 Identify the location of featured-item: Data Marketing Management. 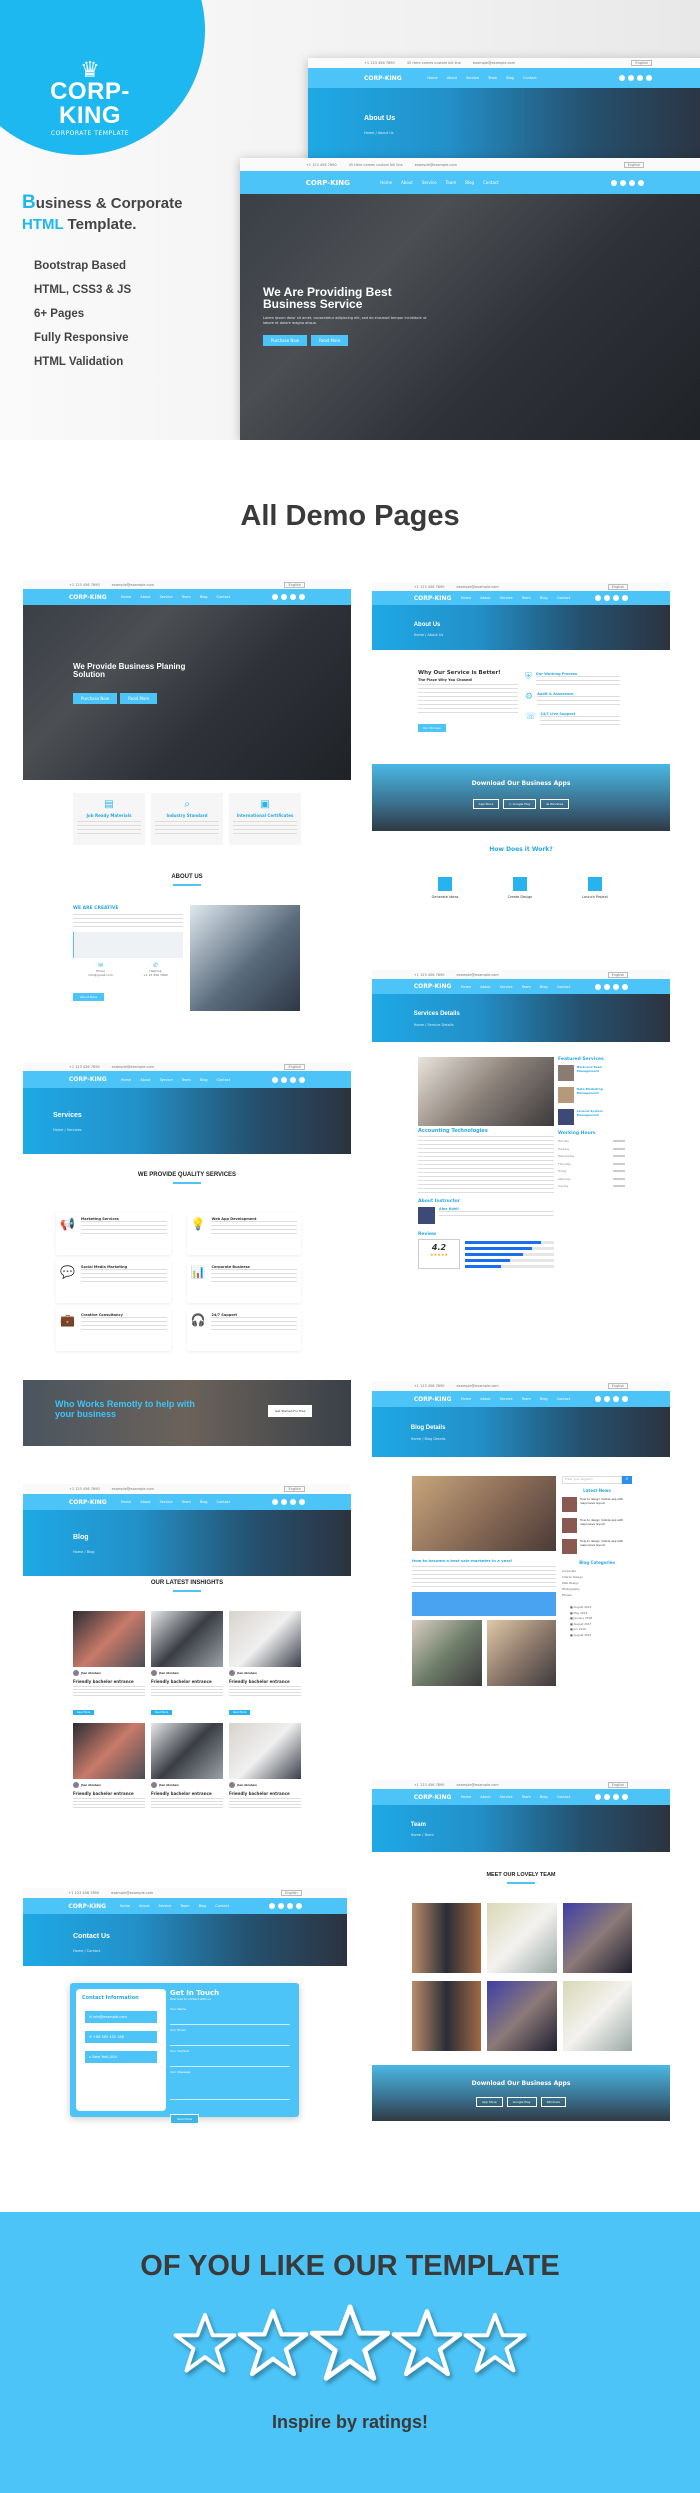
(591, 1095).